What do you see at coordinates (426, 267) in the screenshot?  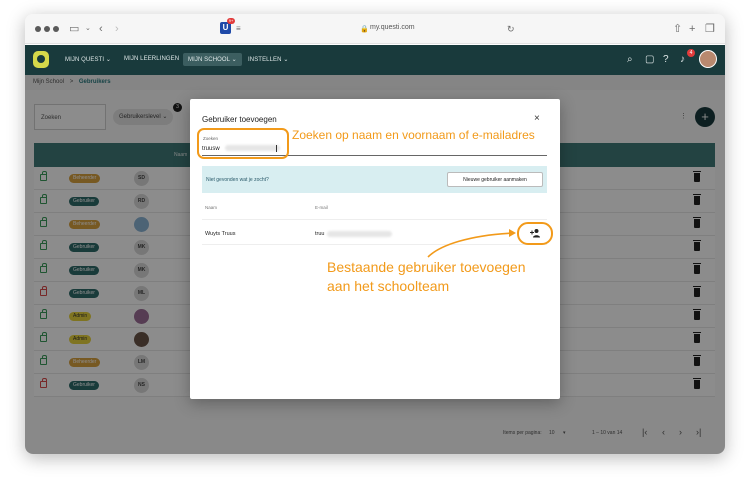 I see `add-user-annotation-line1: Bestaande gebruiker toevoegen` at bounding box center [426, 267].